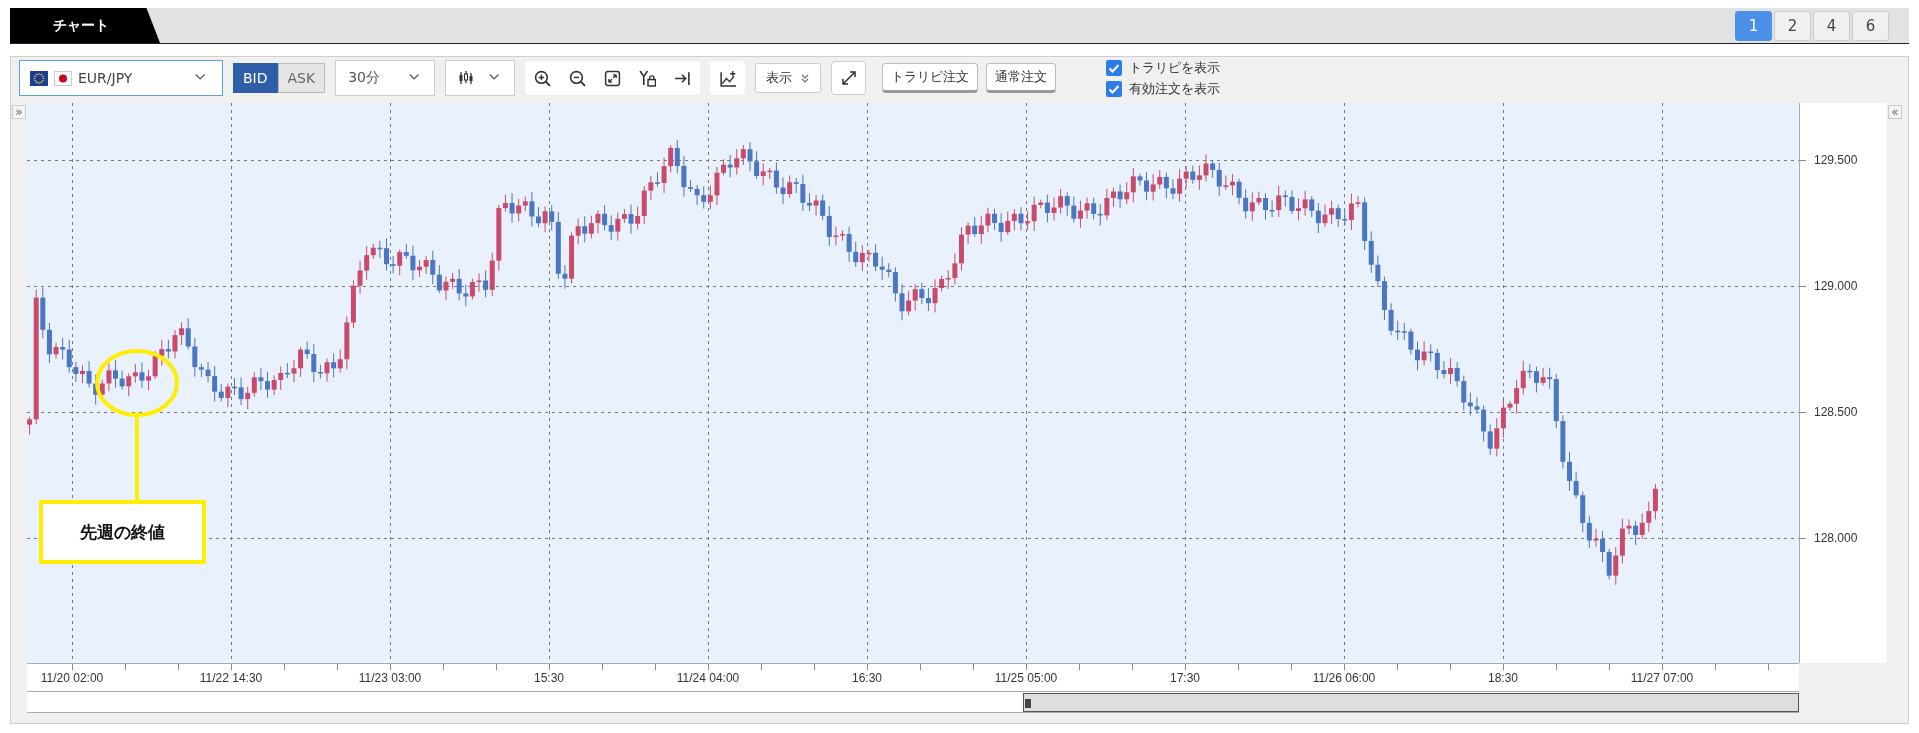 This screenshot has width=1919, height=733. What do you see at coordinates (1344, 678) in the screenshot?
I see `time-label: 11/26 06:00` at bounding box center [1344, 678].